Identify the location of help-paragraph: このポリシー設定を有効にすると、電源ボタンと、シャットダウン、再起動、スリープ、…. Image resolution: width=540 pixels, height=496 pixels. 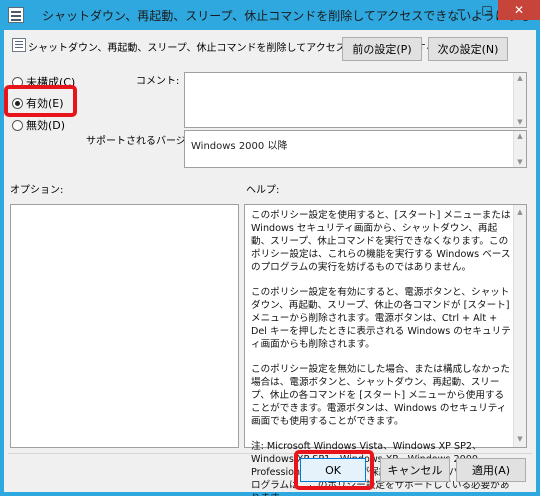
(381, 318).